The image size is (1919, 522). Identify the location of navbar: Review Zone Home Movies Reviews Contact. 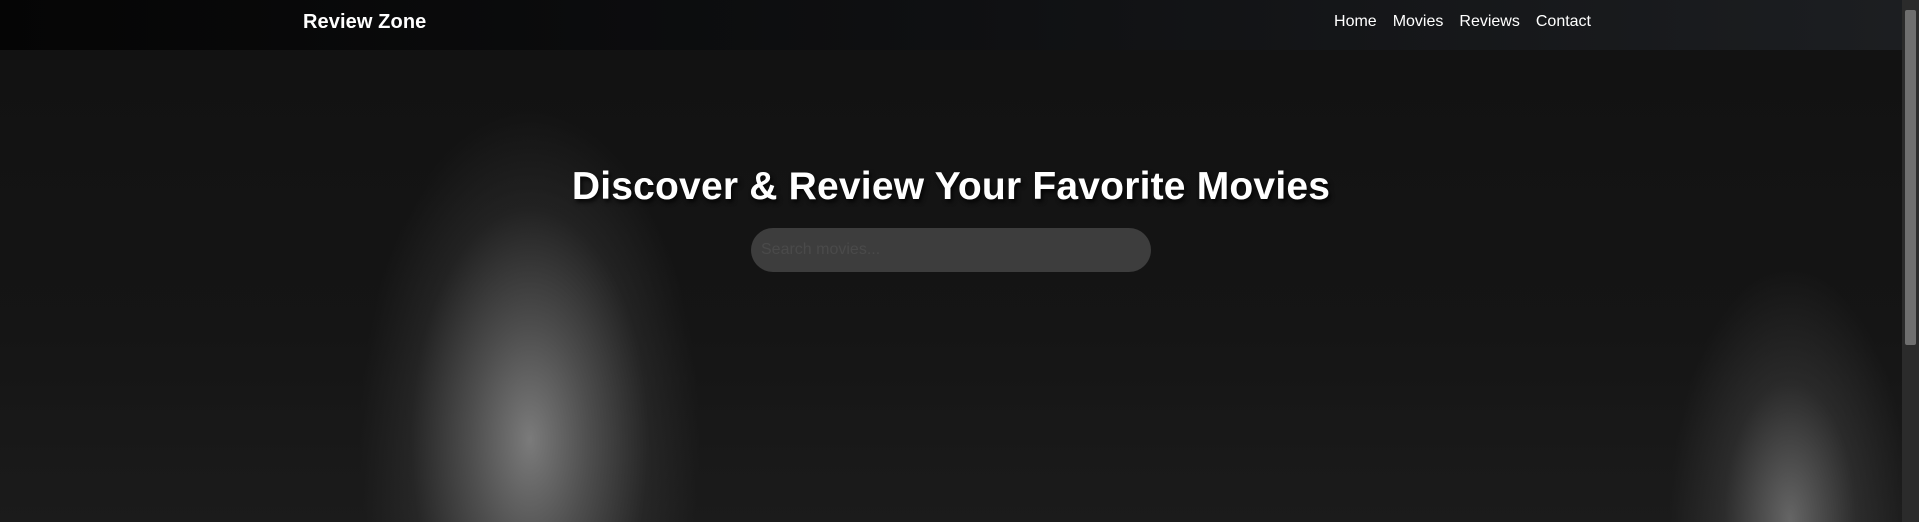
(951, 25).